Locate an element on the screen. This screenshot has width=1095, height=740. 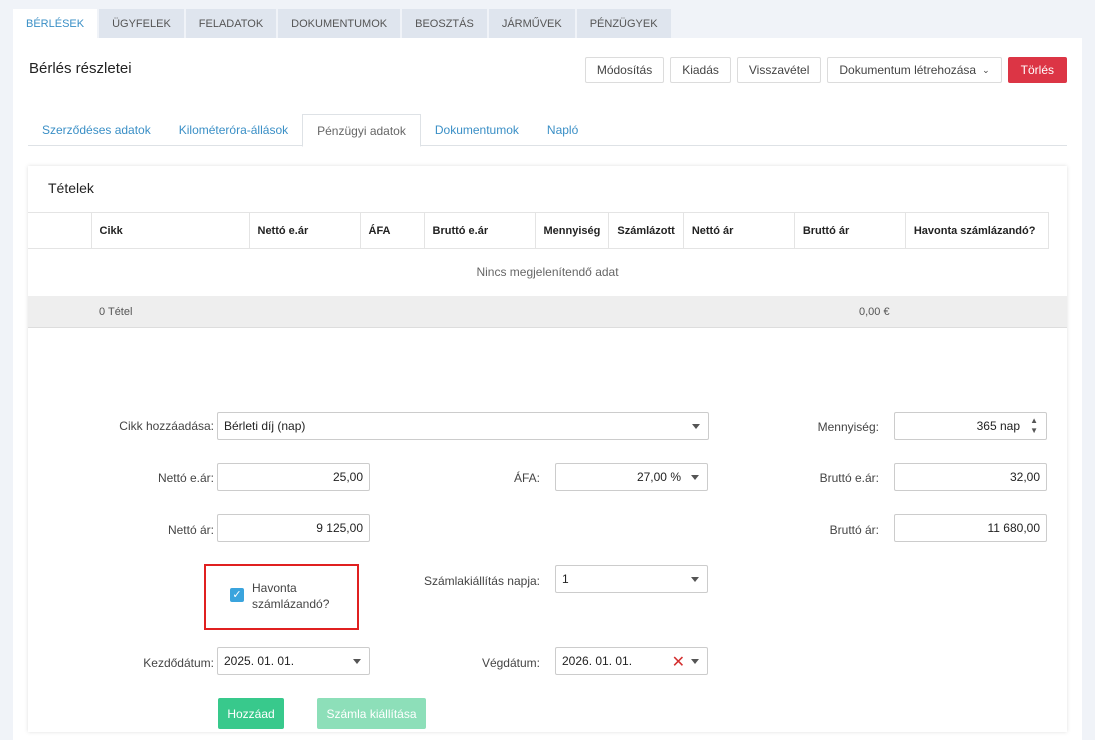
start-date-picker: 2025. 01. 01. is located at coordinates (293, 661).